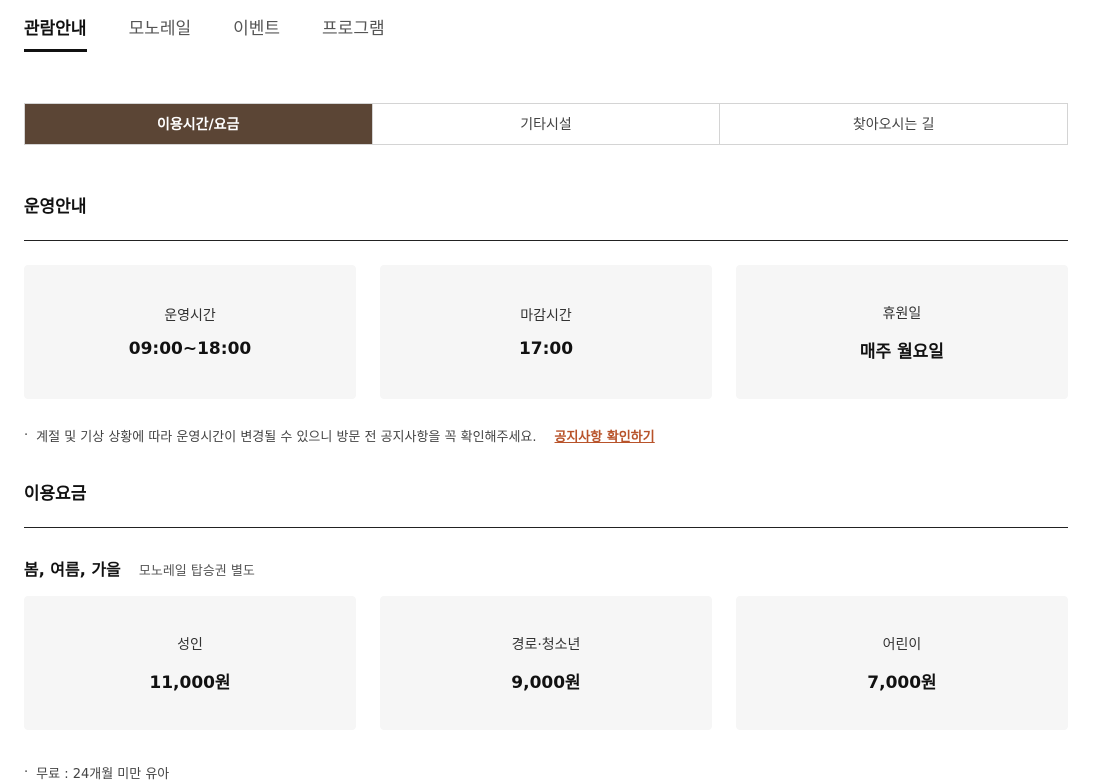  I want to click on sub-tabs: 이용시간/요금 기타시설 찾아오시는 길, so click(546, 124).